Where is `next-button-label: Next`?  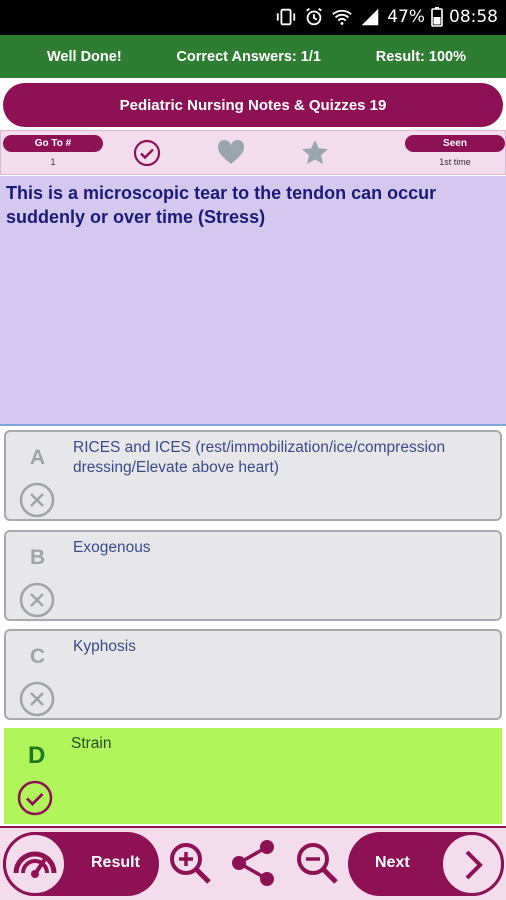 next-button-label: Next is located at coordinates (392, 862).